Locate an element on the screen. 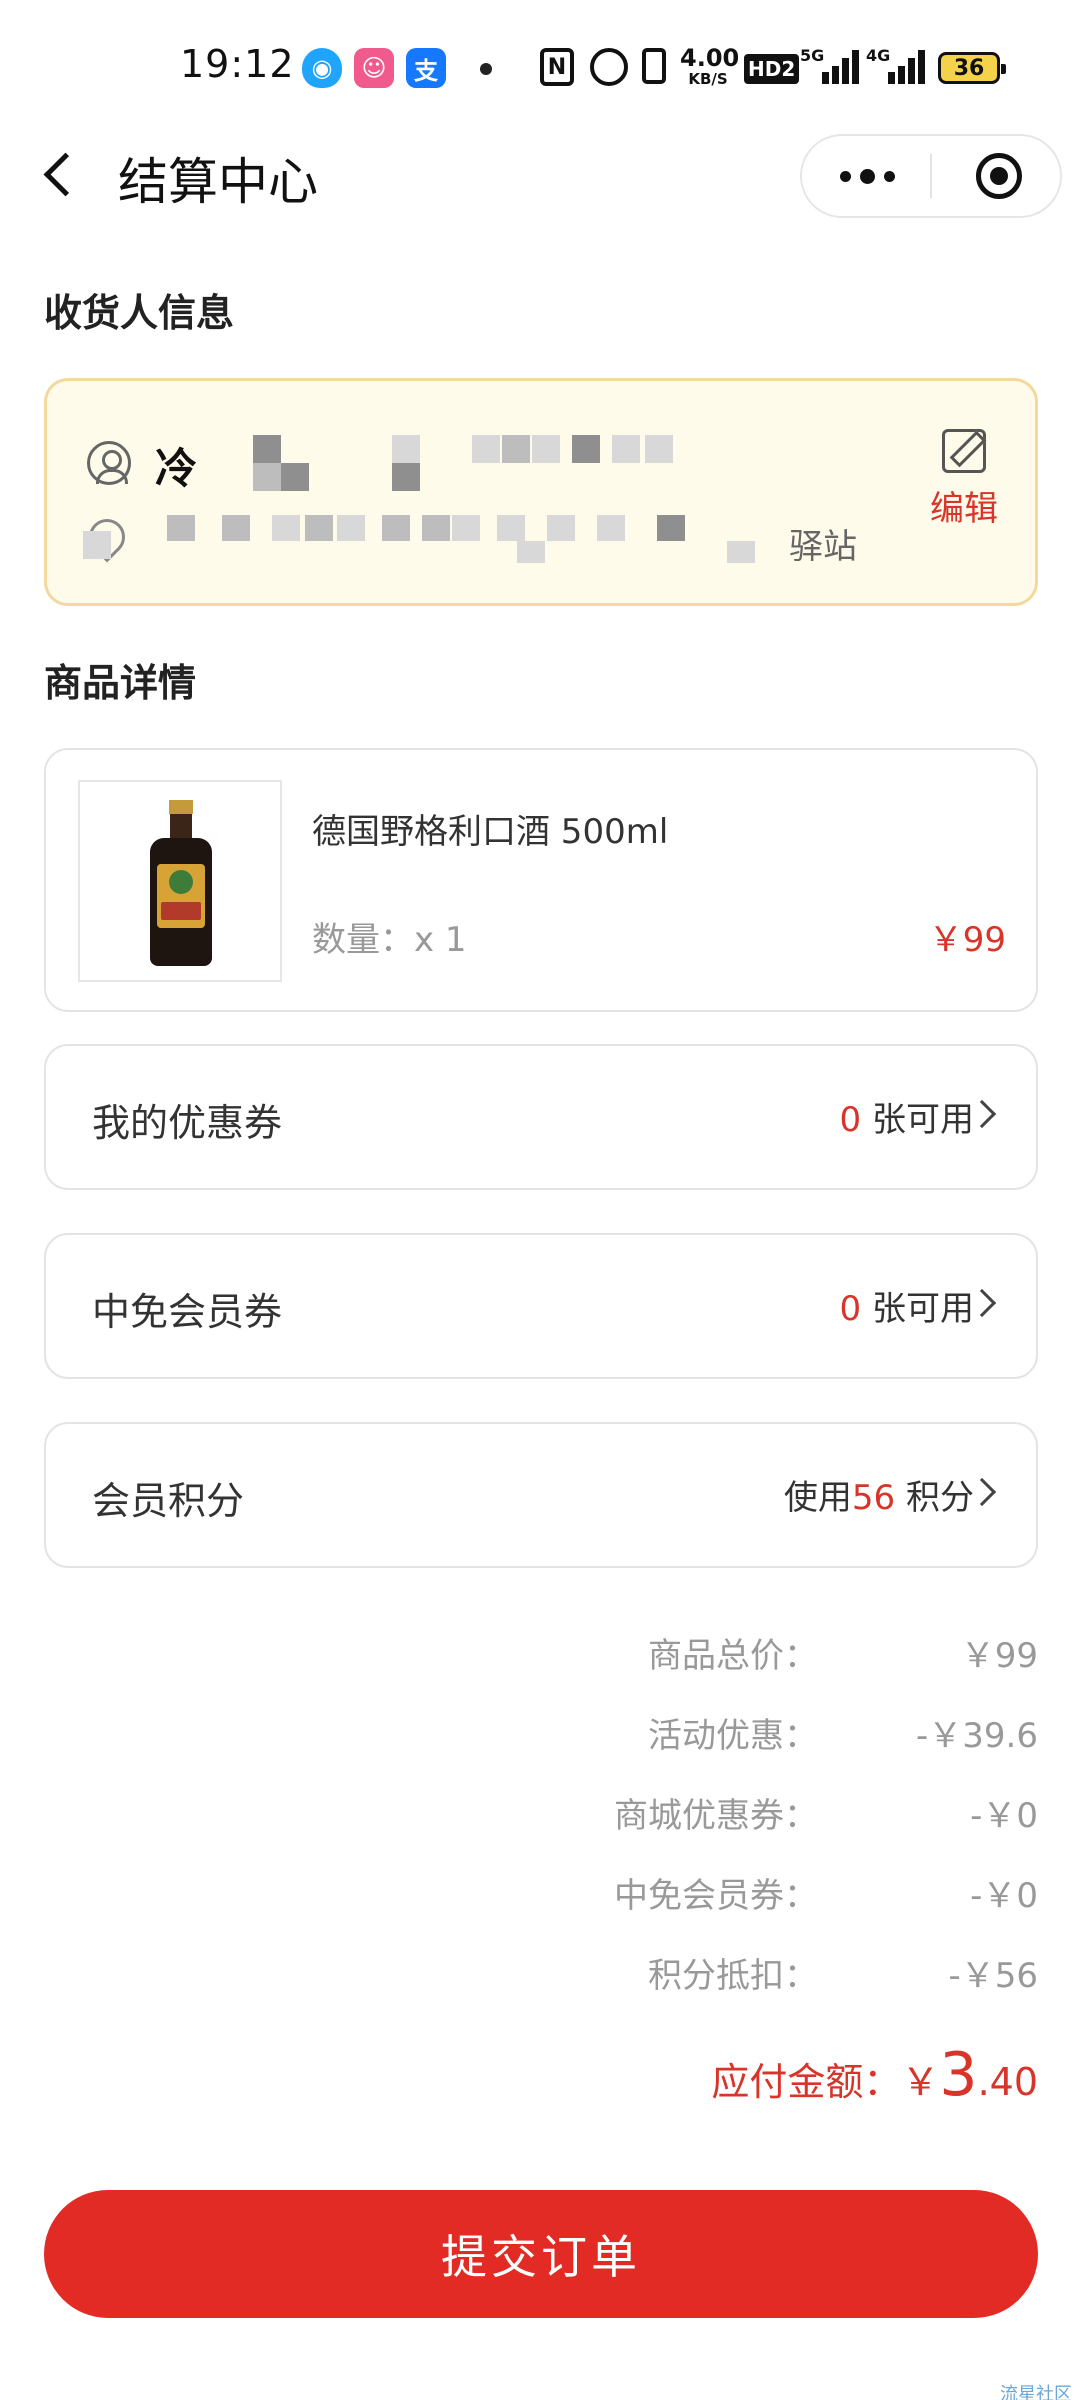 The width and height of the screenshot is (1080, 2400). vibrate-icon is located at coordinates (654, 66).